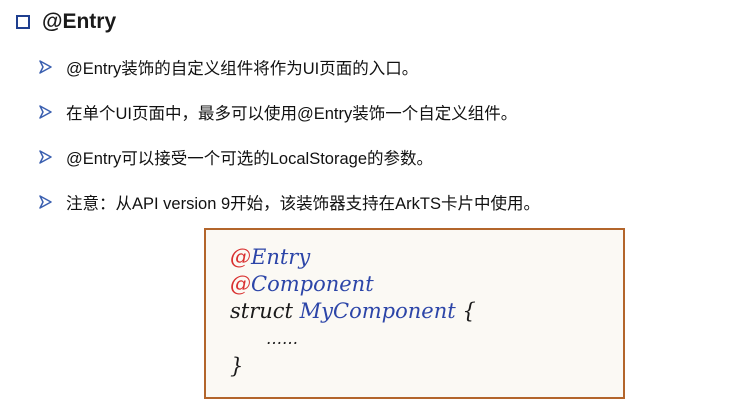  What do you see at coordinates (281, 257) in the screenshot?
I see `decorator-name: Entry` at bounding box center [281, 257].